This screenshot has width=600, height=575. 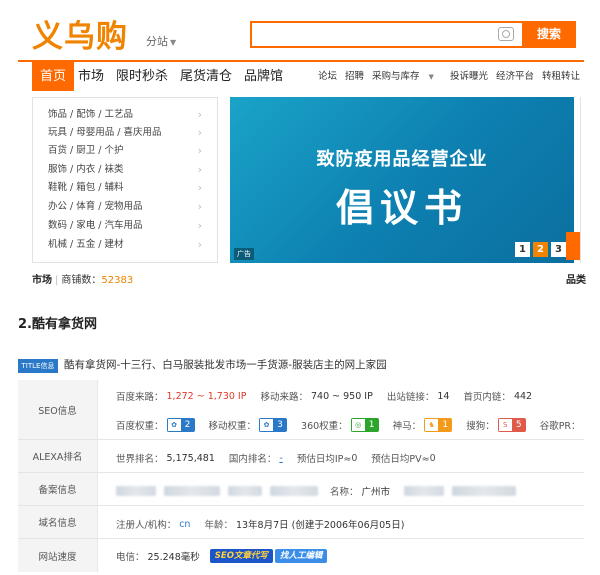 I want to click on telecom-value: 25.248毫秒, so click(x=173, y=557).